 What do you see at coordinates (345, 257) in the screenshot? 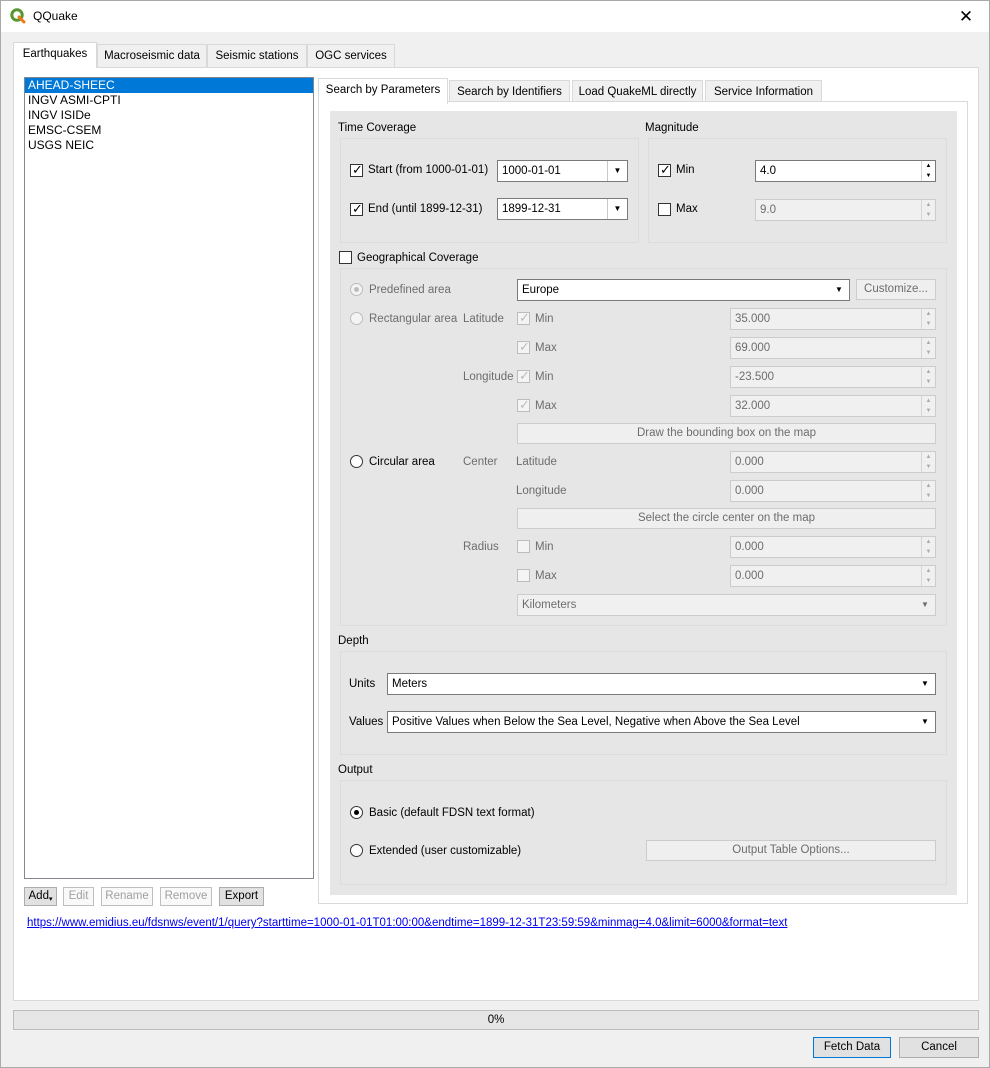
I see `geo-coverage-checkbox` at bounding box center [345, 257].